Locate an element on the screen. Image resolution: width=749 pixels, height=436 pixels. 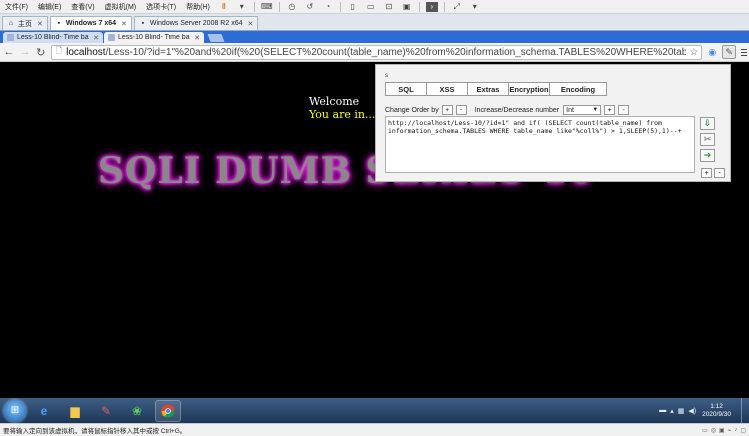
tab-label: Windows 7 x64 is located at coordinates (90, 23).